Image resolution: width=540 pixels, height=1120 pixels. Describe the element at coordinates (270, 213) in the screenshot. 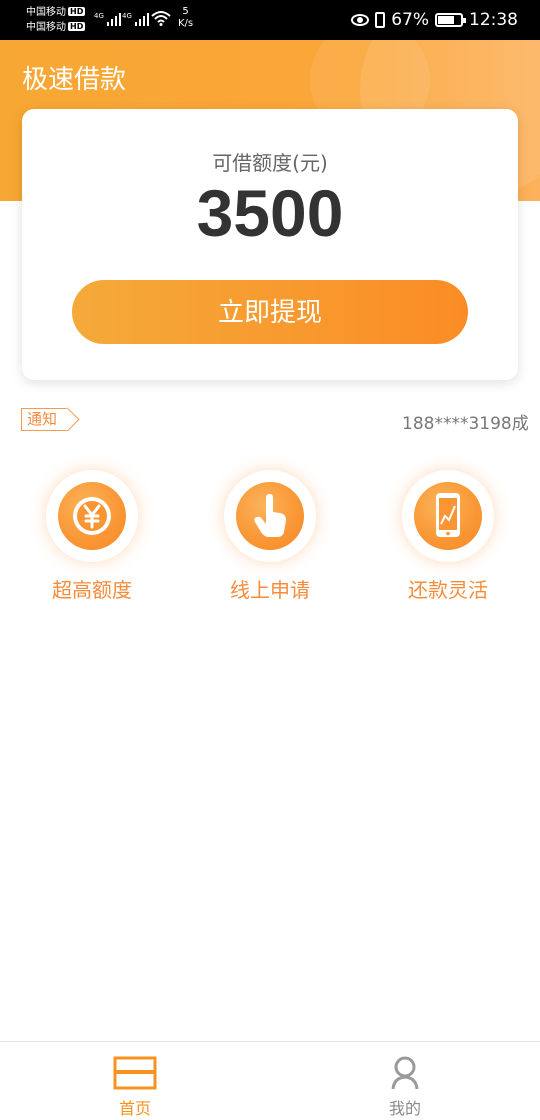

I see `credit-limit-amount: 3500` at that location.